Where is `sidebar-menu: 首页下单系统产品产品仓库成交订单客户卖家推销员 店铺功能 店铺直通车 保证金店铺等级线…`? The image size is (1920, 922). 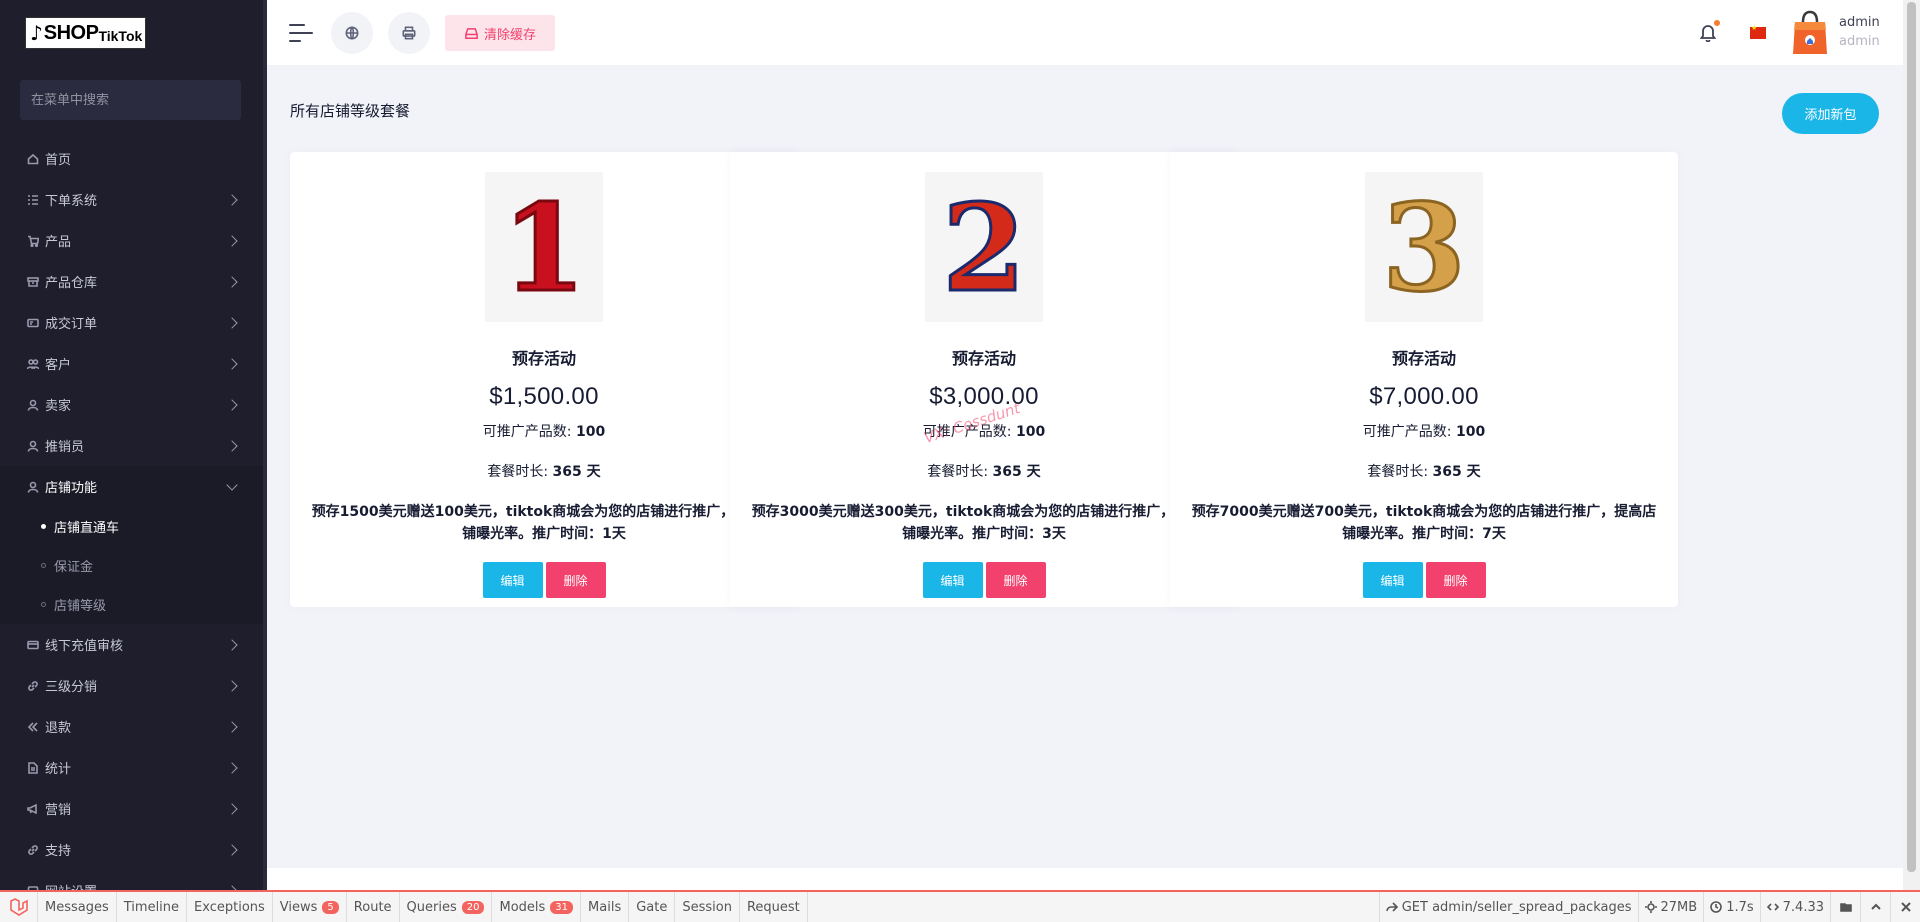
sidebar-menu: 首页下单系统产品产品仓库成交订单客户卖家推销员 店铺功能 店铺直通车 保证金店铺等级线… is located at coordinates (131, 514).